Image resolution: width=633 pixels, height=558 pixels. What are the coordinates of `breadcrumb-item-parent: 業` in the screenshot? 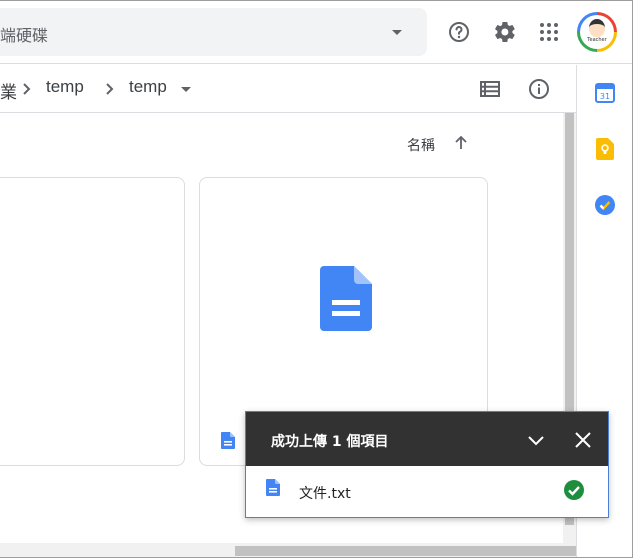 It's located at (8, 90).